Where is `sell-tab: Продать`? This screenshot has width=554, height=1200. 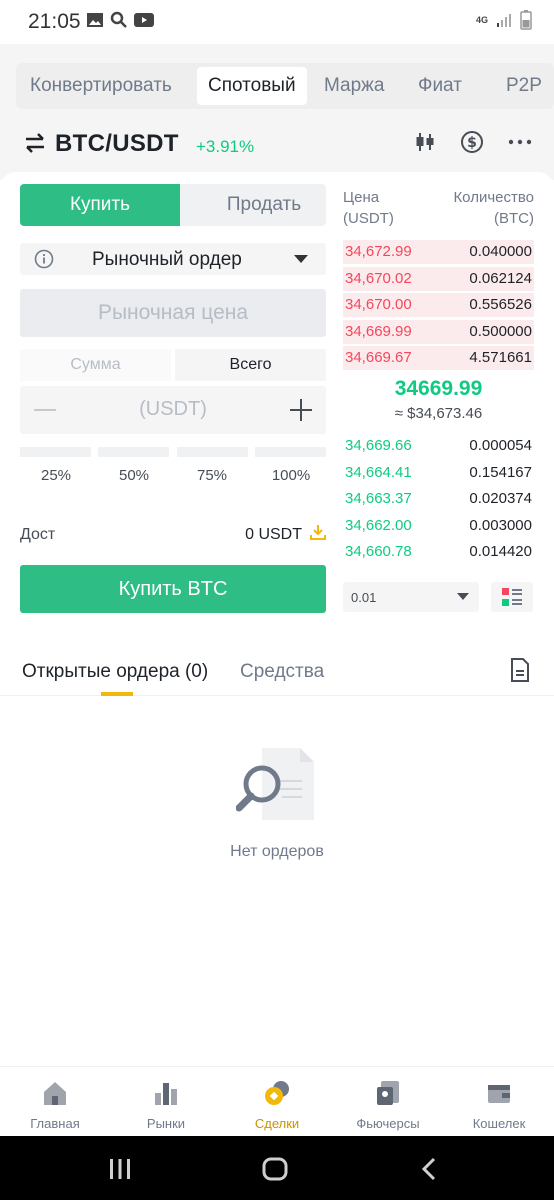 sell-tab: Продать is located at coordinates (253, 205).